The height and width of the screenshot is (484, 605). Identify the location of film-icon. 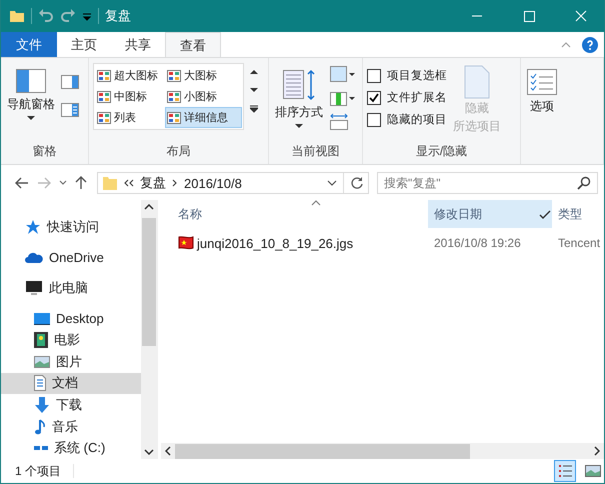
(41, 340).